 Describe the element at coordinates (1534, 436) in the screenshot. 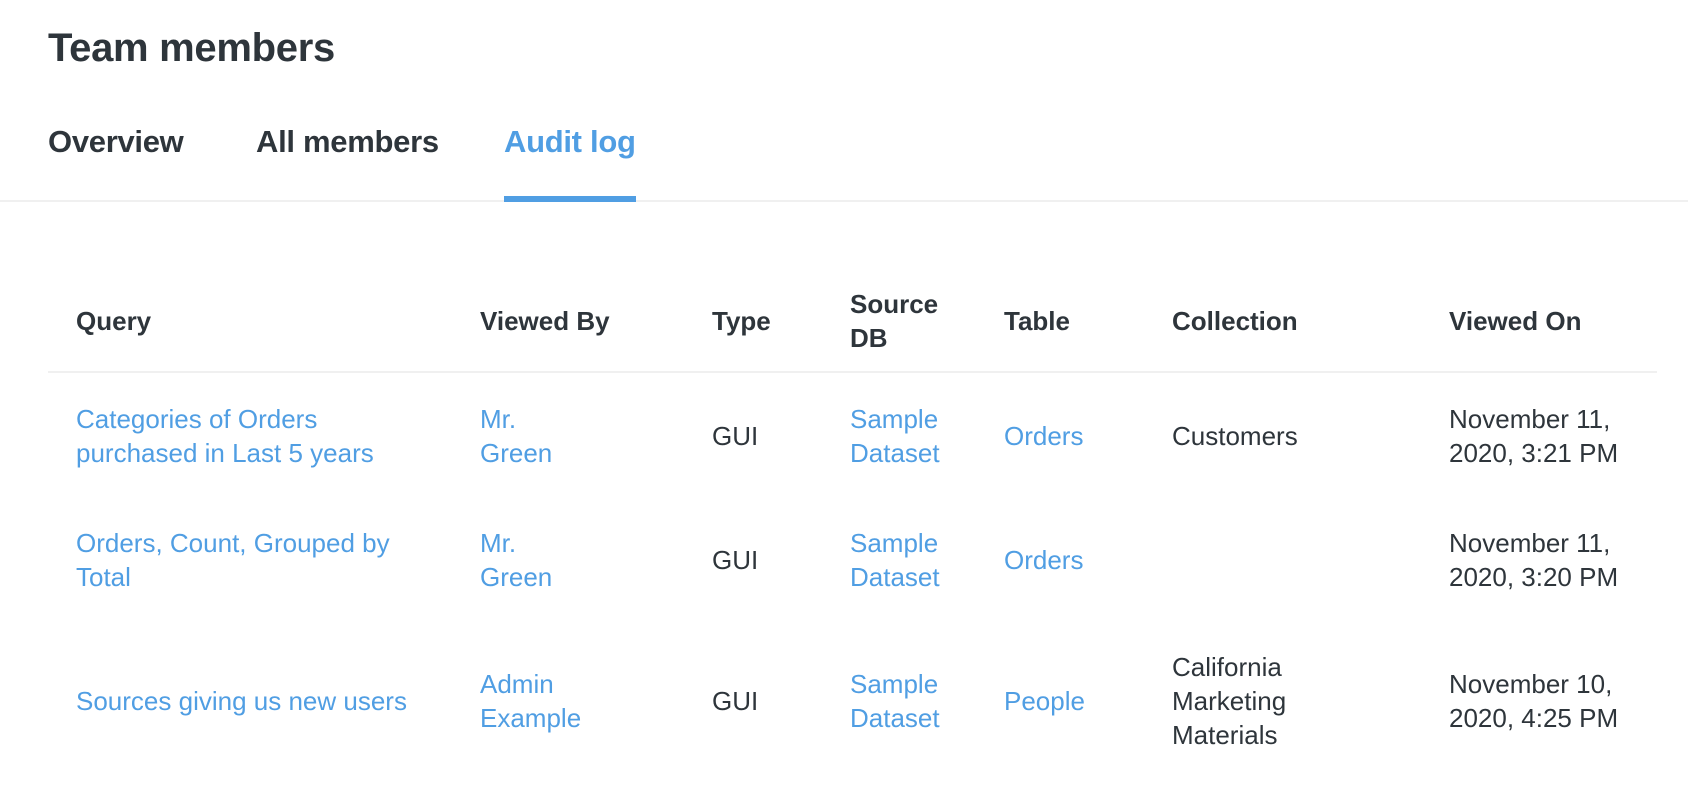

I see `viewed-on-cell: November 11, 2020, 3:21 PM` at that location.